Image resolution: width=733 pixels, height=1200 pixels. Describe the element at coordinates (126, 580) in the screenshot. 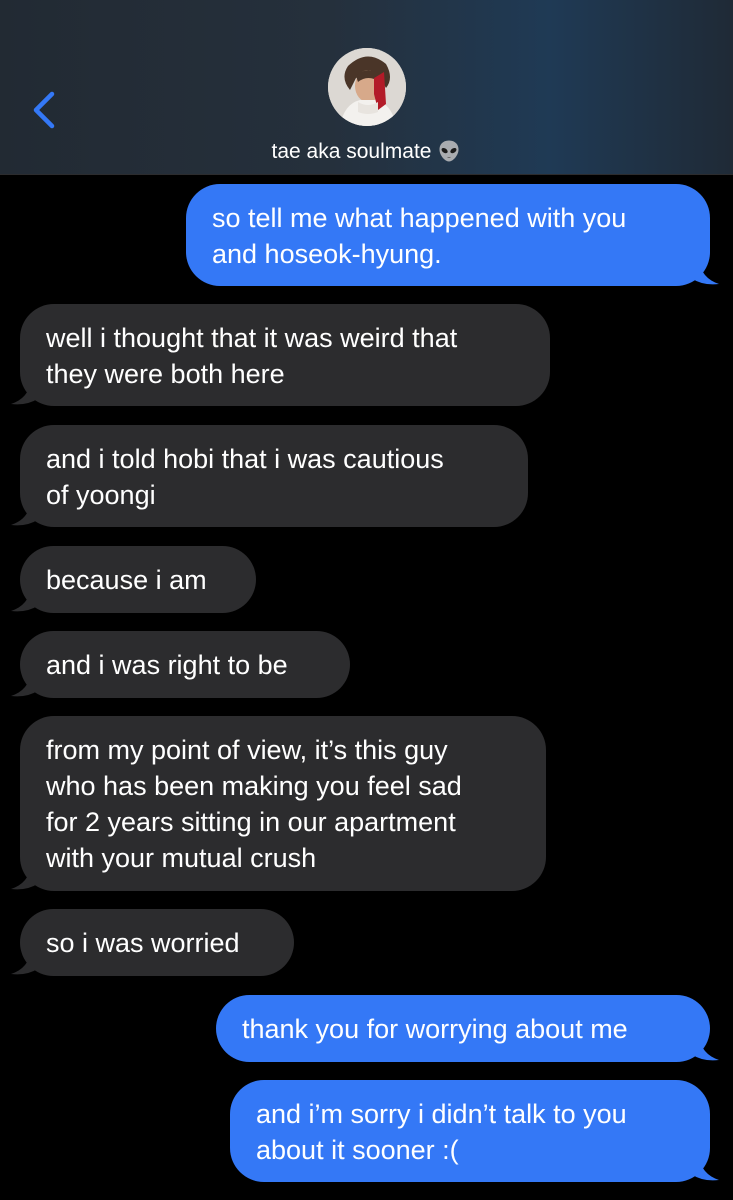

I see `message-text: because i am` at that location.